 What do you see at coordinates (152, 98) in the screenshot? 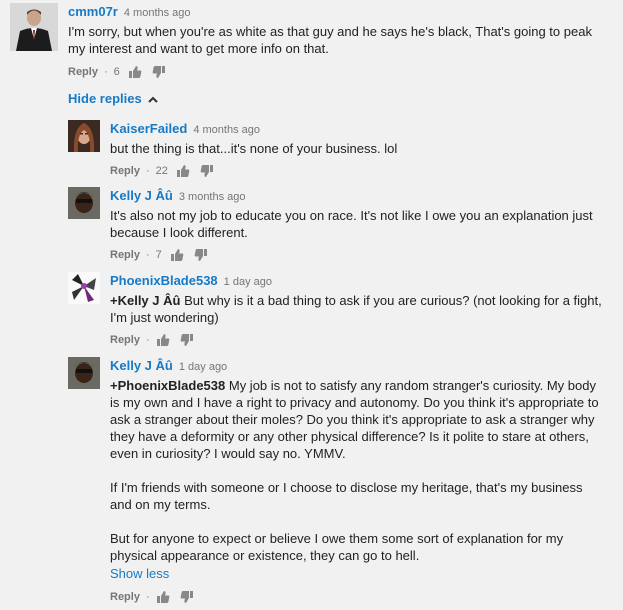
I see `chevron-up-icon` at bounding box center [152, 98].